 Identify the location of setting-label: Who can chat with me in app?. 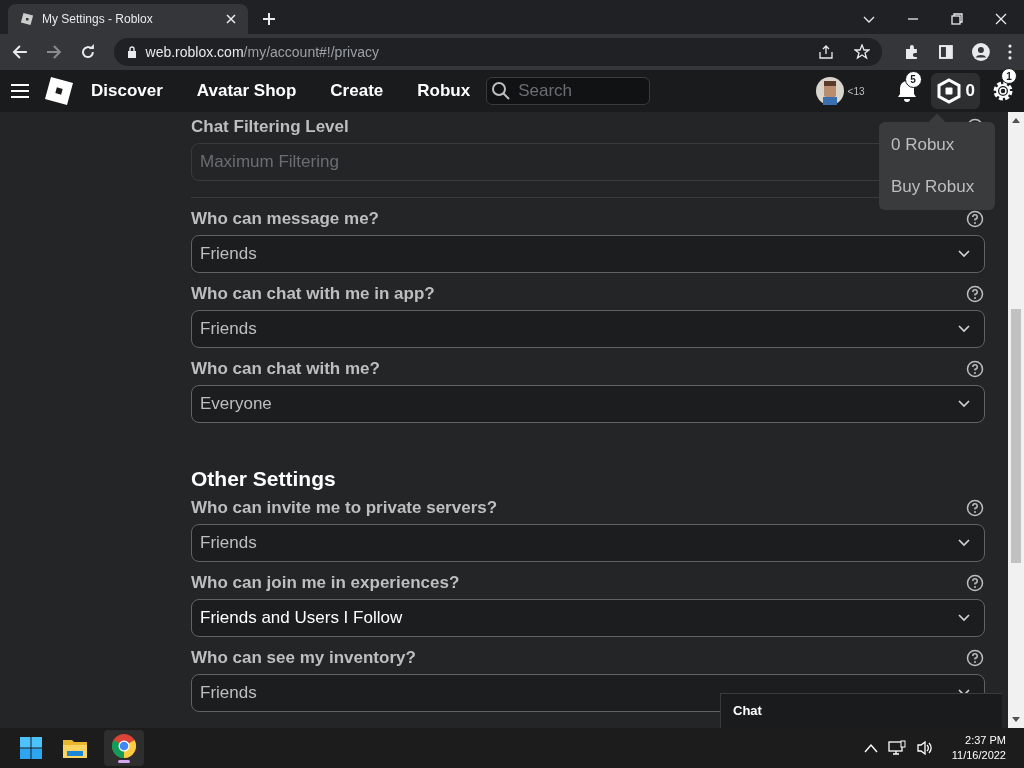
(313, 294).